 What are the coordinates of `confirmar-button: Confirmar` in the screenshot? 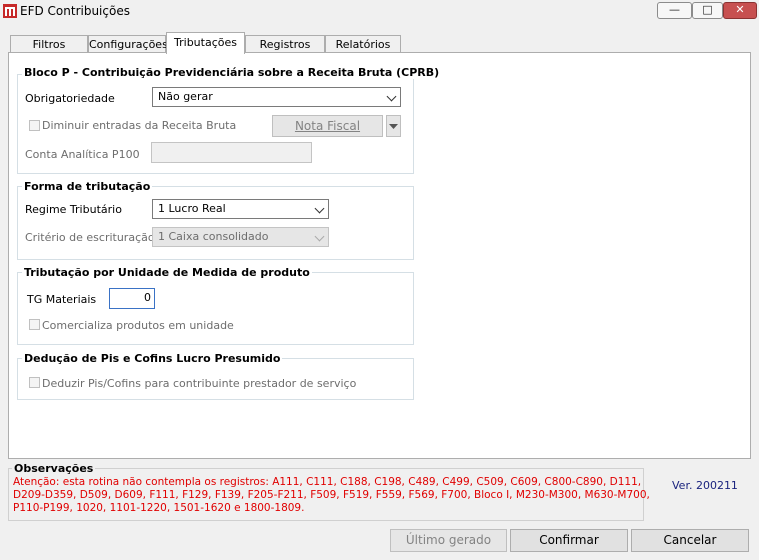 It's located at (569, 540).